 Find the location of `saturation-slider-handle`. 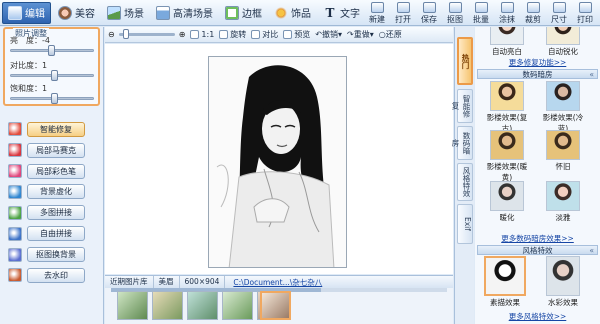

saturation-slider-handle is located at coordinates (54, 98).